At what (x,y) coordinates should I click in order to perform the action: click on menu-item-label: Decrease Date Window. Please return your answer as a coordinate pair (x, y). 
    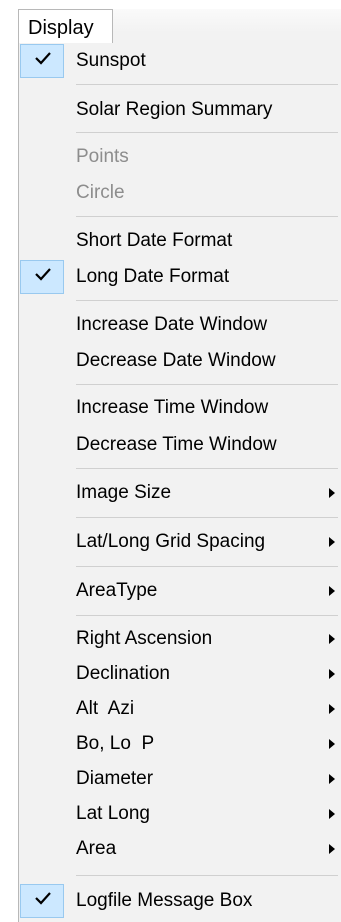
    Looking at the image, I should click on (176, 360).